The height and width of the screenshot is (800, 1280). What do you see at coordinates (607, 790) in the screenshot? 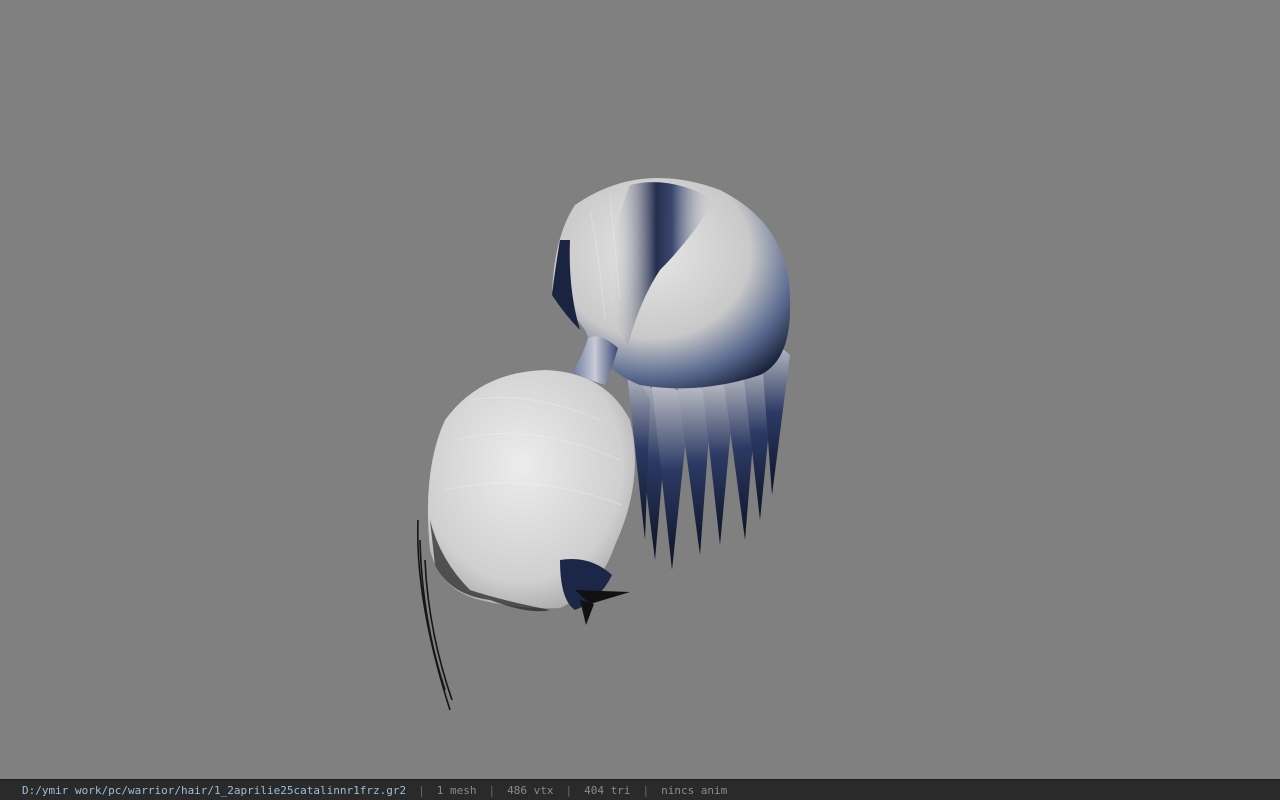
I see `triangle-count-text: 404 tri` at bounding box center [607, 790].